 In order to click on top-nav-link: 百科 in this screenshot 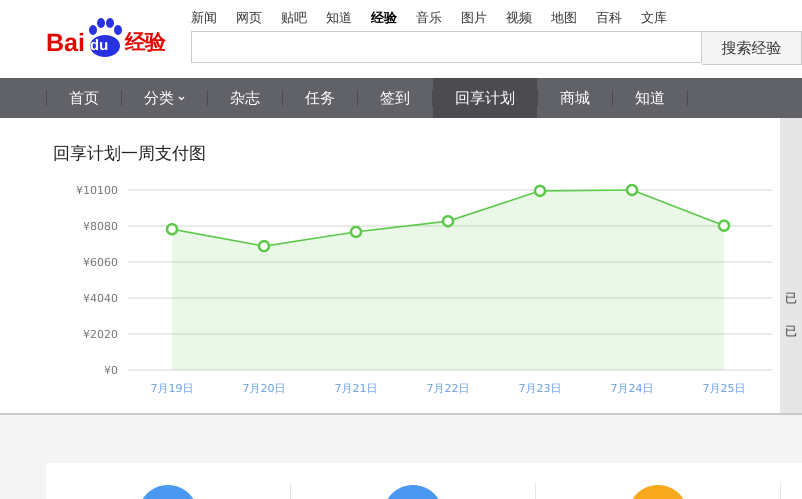, I will do `click(618, 18)`.